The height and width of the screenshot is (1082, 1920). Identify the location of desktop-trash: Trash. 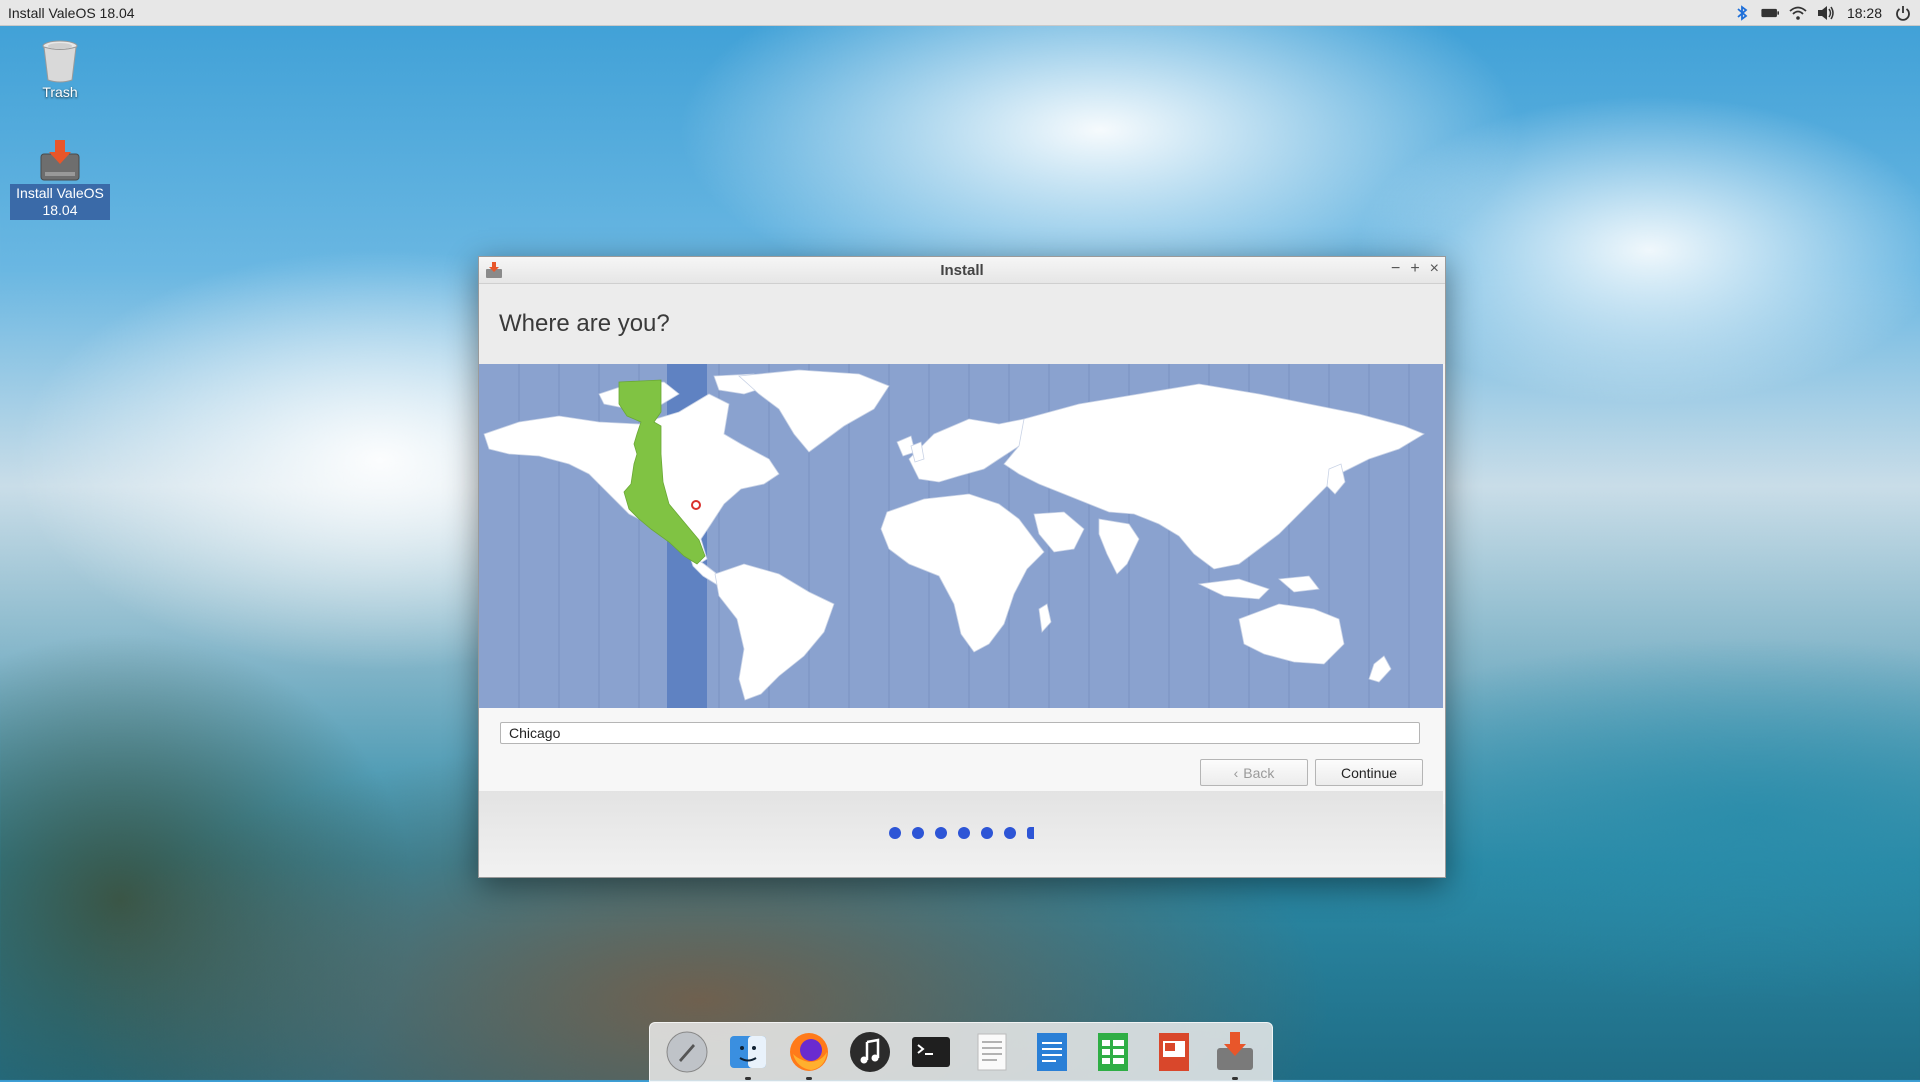
(60, 67).